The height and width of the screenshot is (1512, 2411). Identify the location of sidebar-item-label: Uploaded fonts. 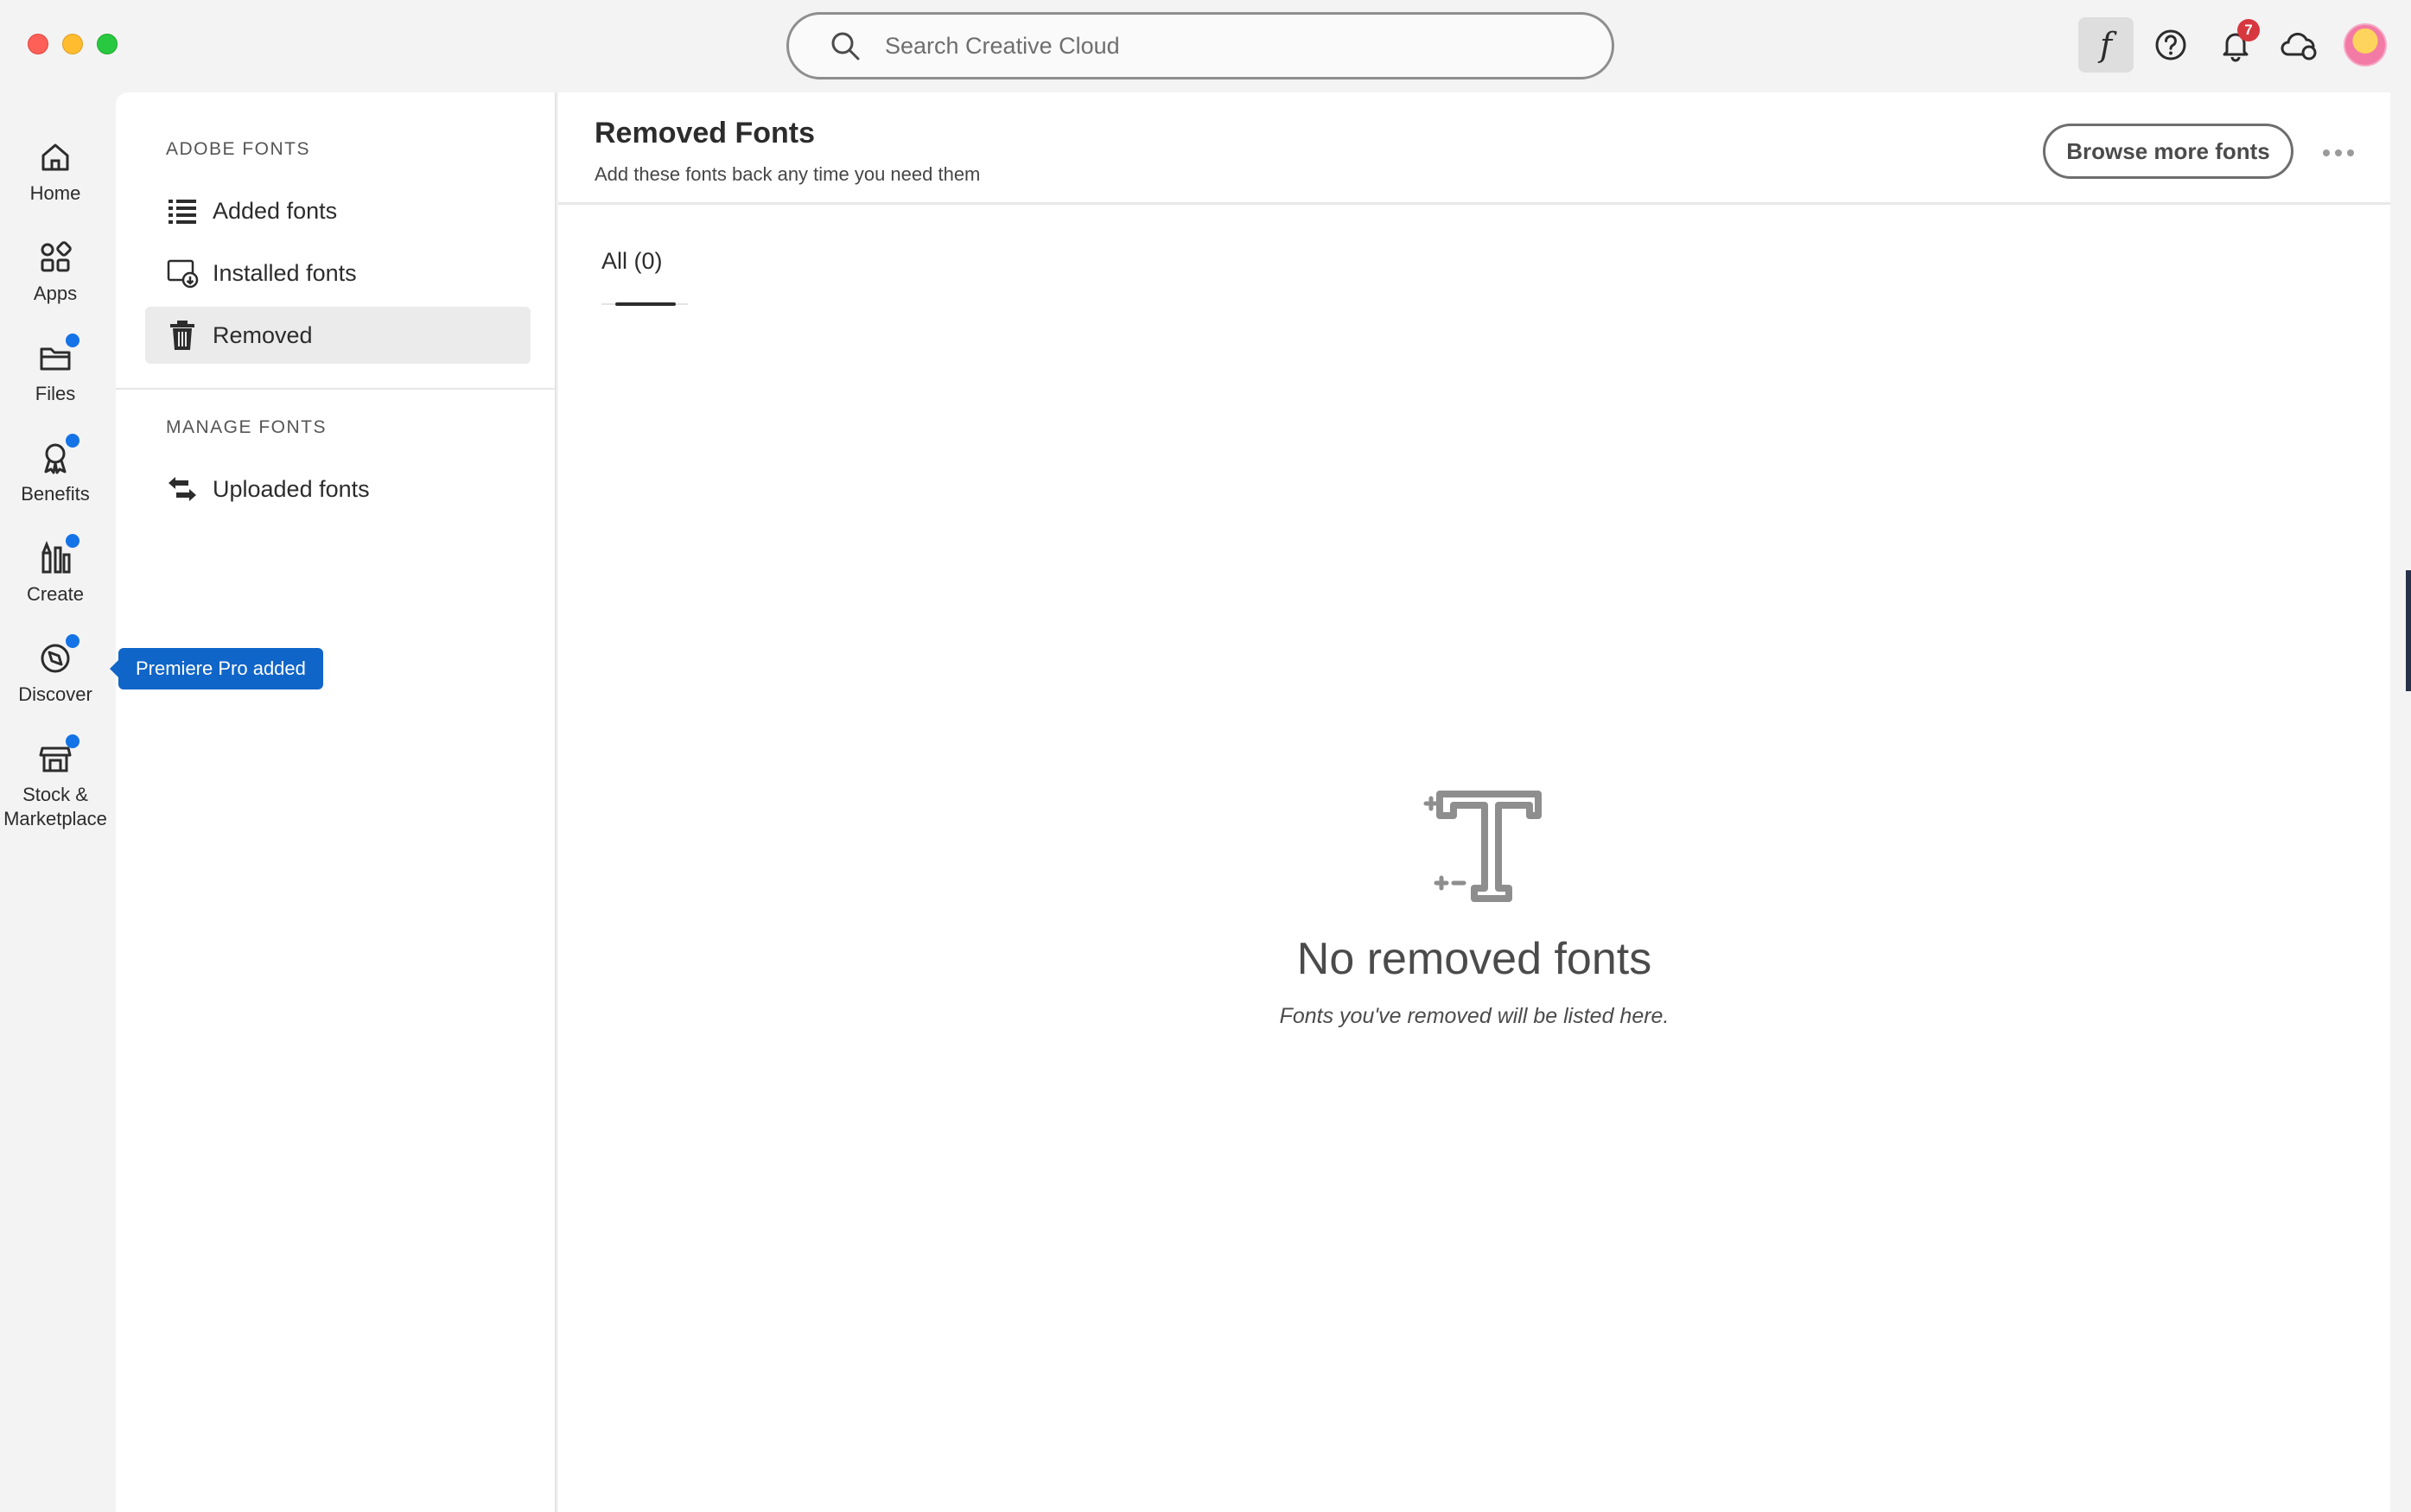
(291, 489).